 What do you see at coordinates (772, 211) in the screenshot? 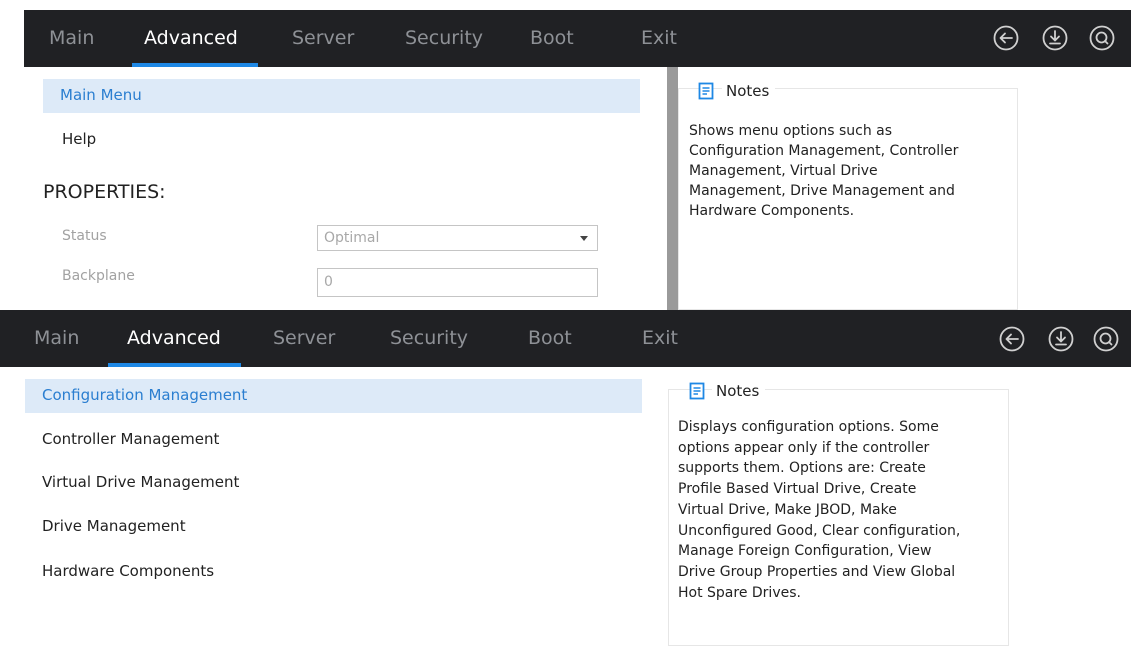
I see `notes-line: Hardware Components.` at bounding box center [772, 211].